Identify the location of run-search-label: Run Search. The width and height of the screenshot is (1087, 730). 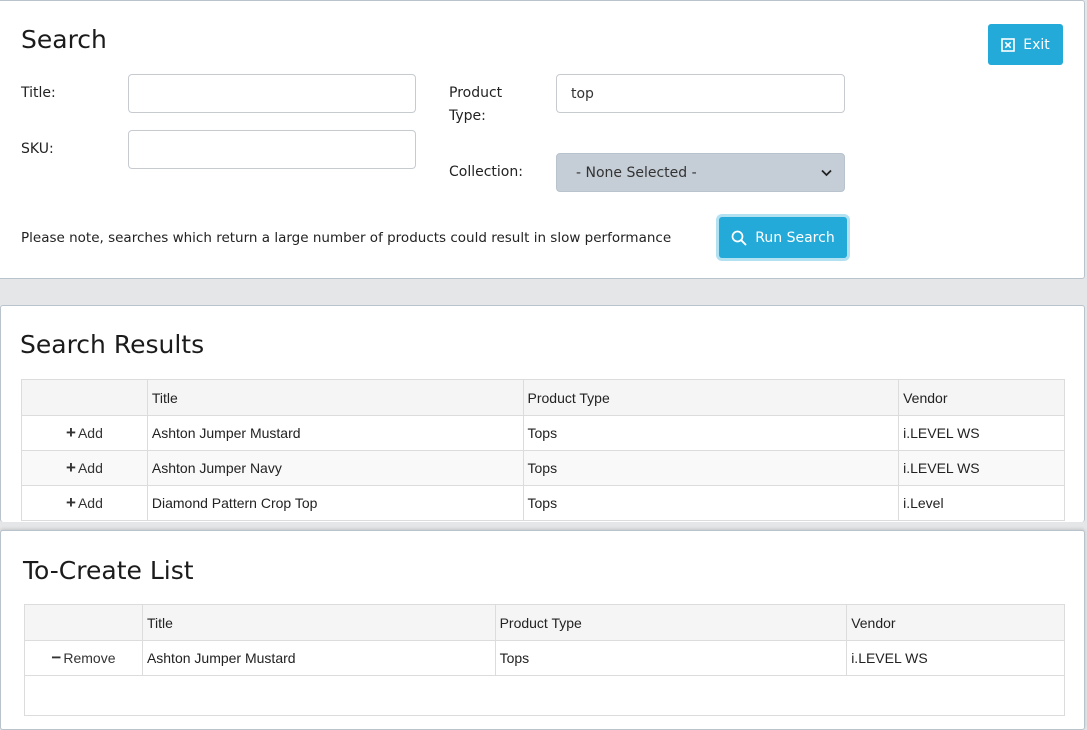
(795, 237).